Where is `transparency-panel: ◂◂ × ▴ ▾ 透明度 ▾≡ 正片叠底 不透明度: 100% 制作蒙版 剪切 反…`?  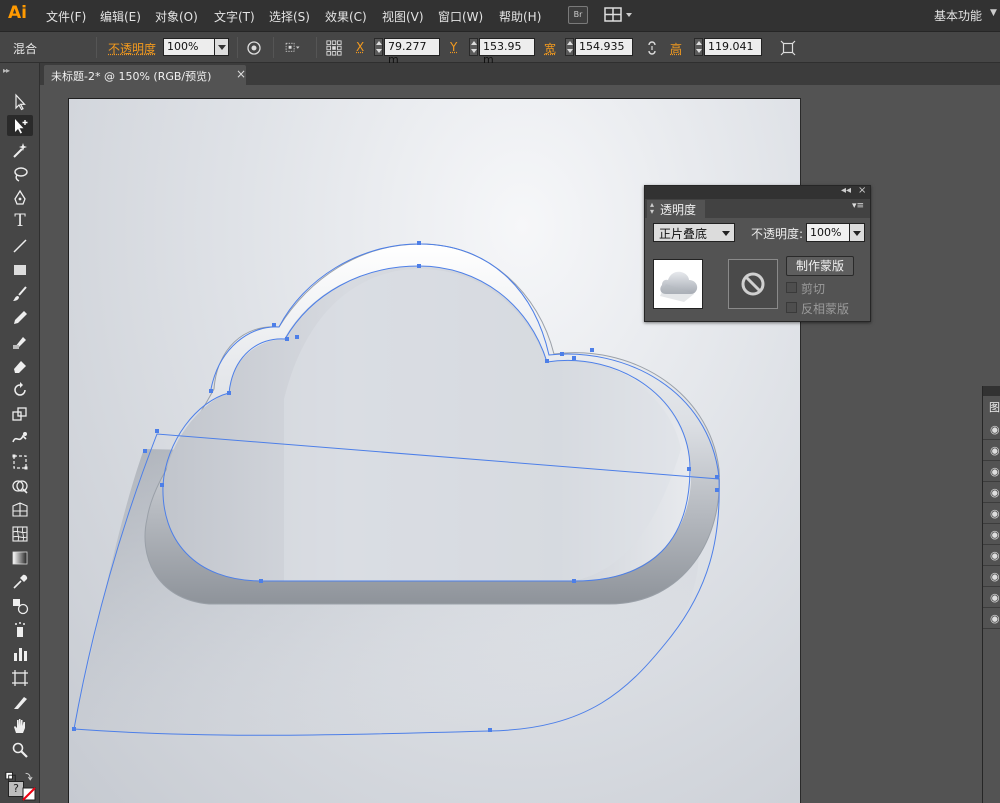
transparency-panel: ◂◂ × ▴ ▾ 透明度 ▾≡ 正片叠底 不透明度: 100% 制作蒙版 剪切 反… is located at coordinates (757, 253).